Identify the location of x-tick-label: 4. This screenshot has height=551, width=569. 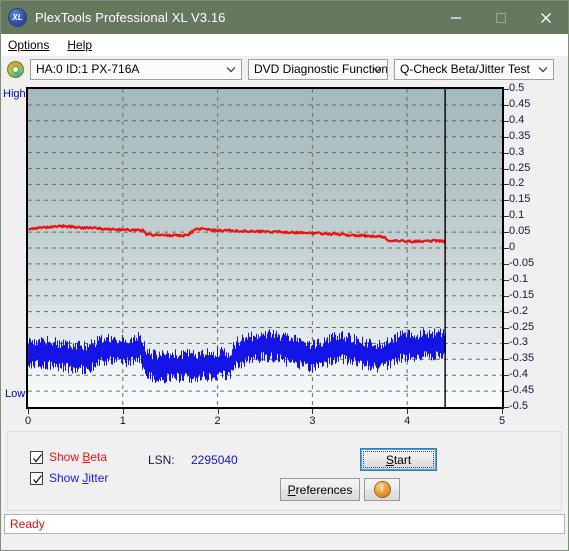
(407, 421).